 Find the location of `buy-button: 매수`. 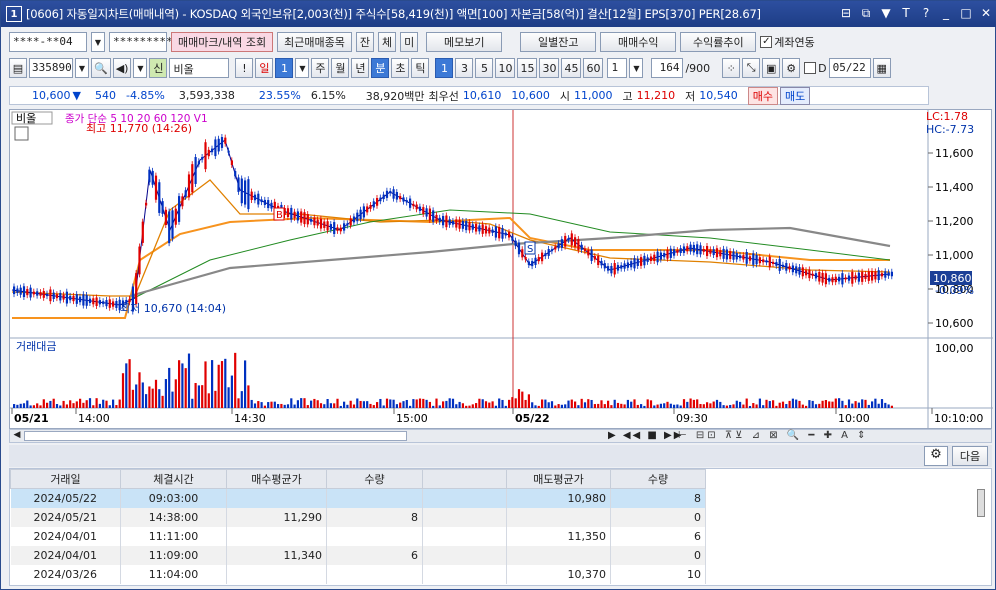

buy-button: 매수 is located at coordinates (763, 95).